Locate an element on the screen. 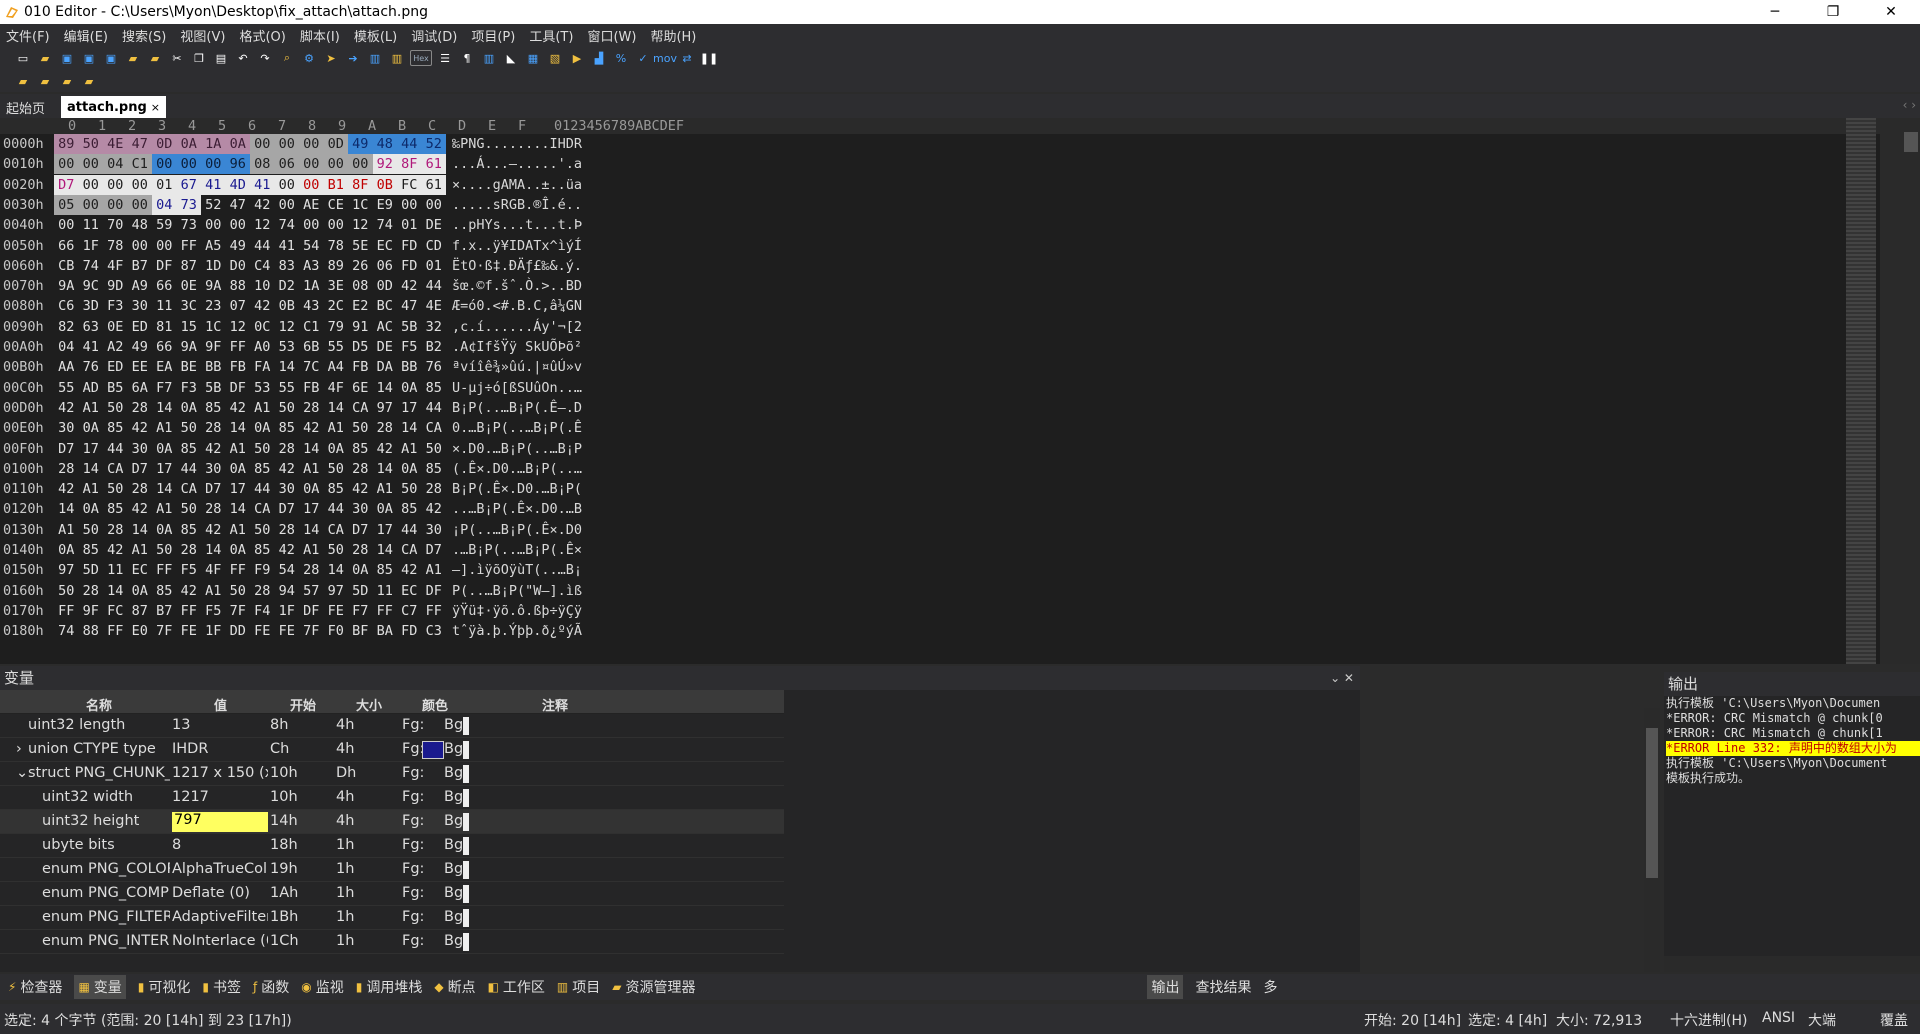 This screenshot has width=1920, height=1034. replace-icon: ⚙ is located at coordinates (309, 58).